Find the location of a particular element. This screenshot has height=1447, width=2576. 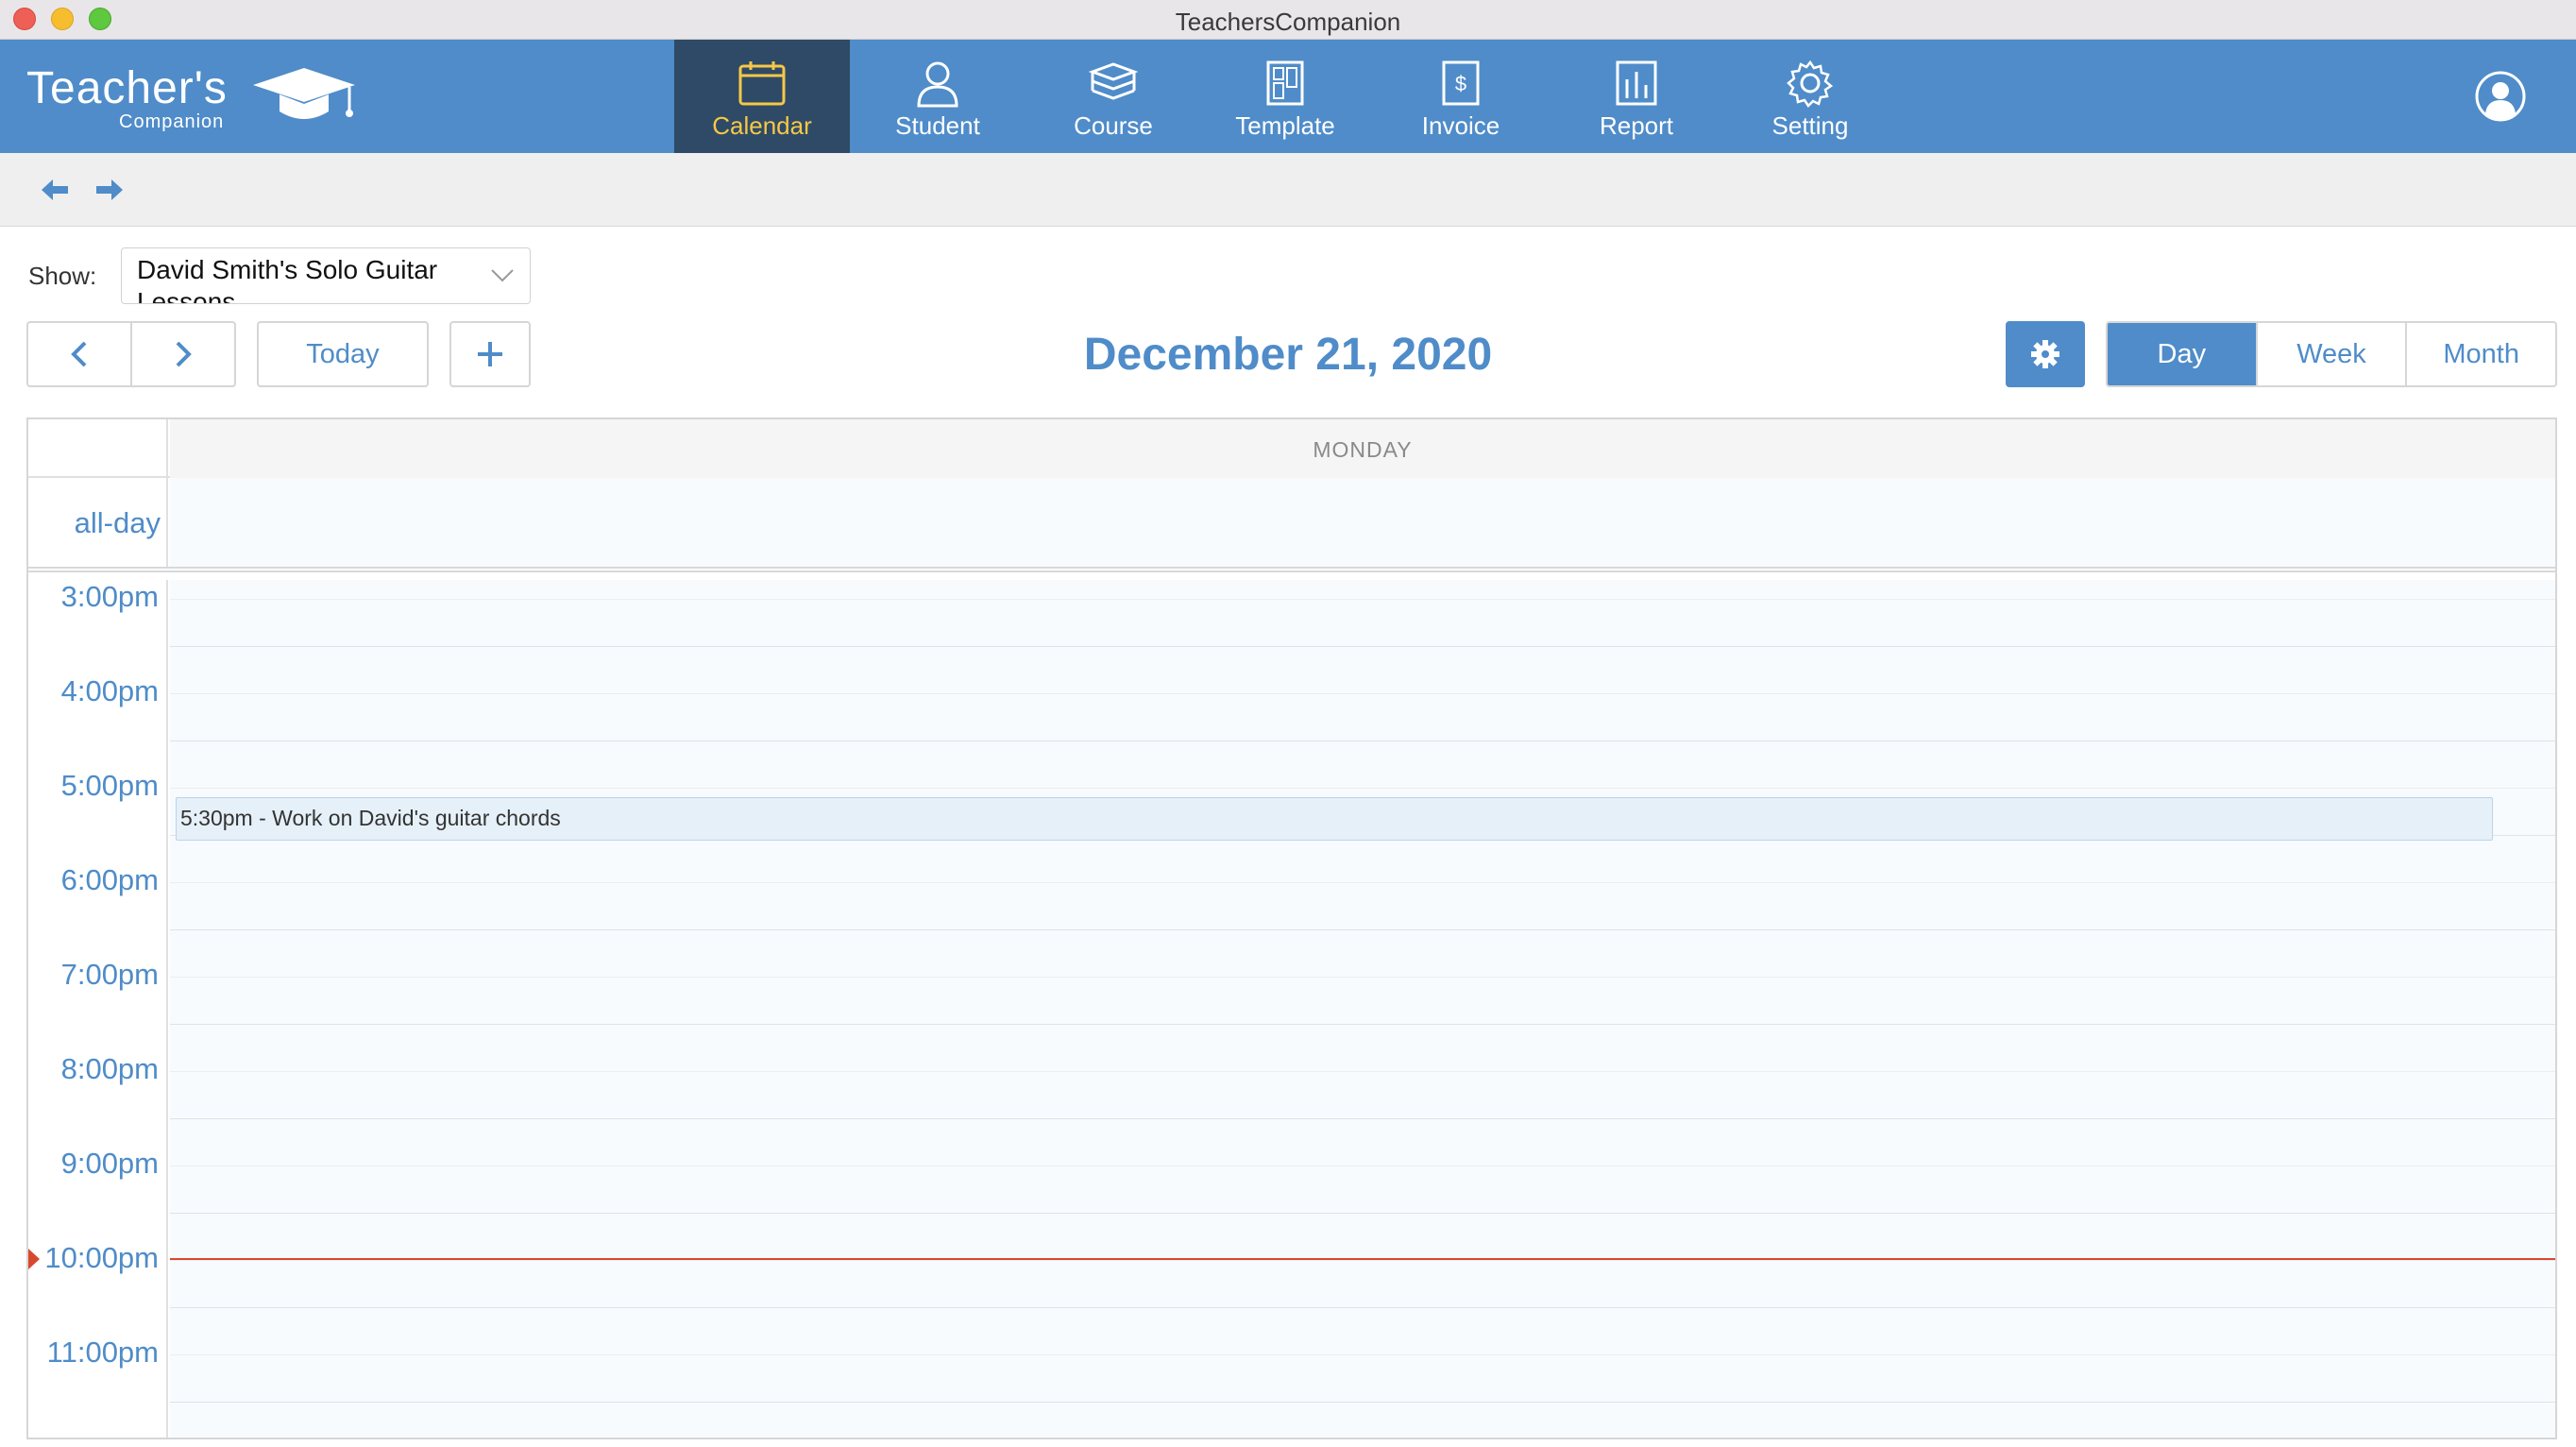

nav-calendar: Calendar is located at coordinates (762, 96).